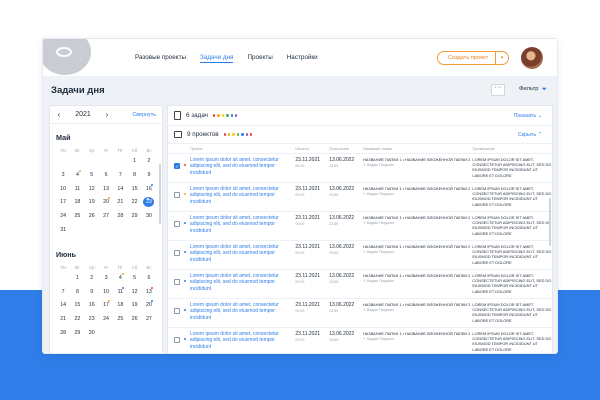  What do you see at coordinates (501, 58) in the screenshot?
I see `chevron-down-icon: ▾` at bounding box center [501, 58].